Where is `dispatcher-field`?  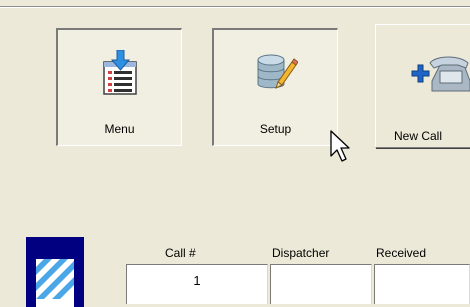
dispatcher-field is located at coordinates (321, 284).